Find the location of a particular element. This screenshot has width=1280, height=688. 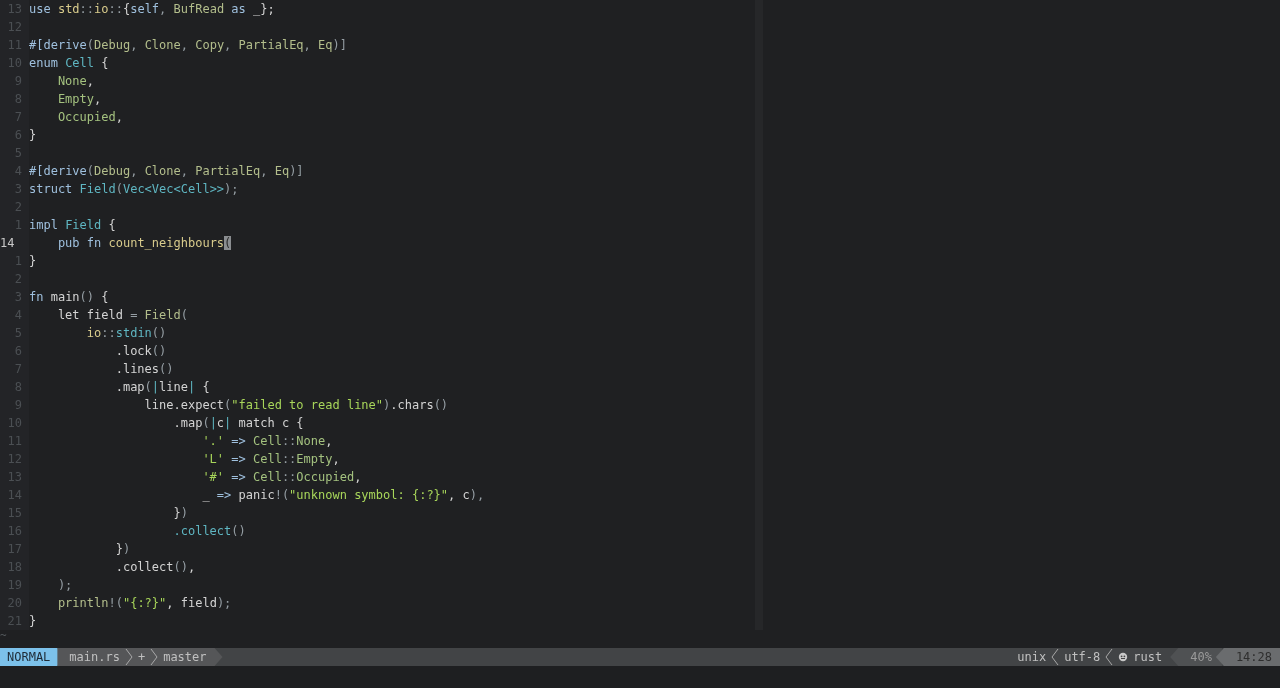

code-line: fn main() { is located at coordinates (69, 297).